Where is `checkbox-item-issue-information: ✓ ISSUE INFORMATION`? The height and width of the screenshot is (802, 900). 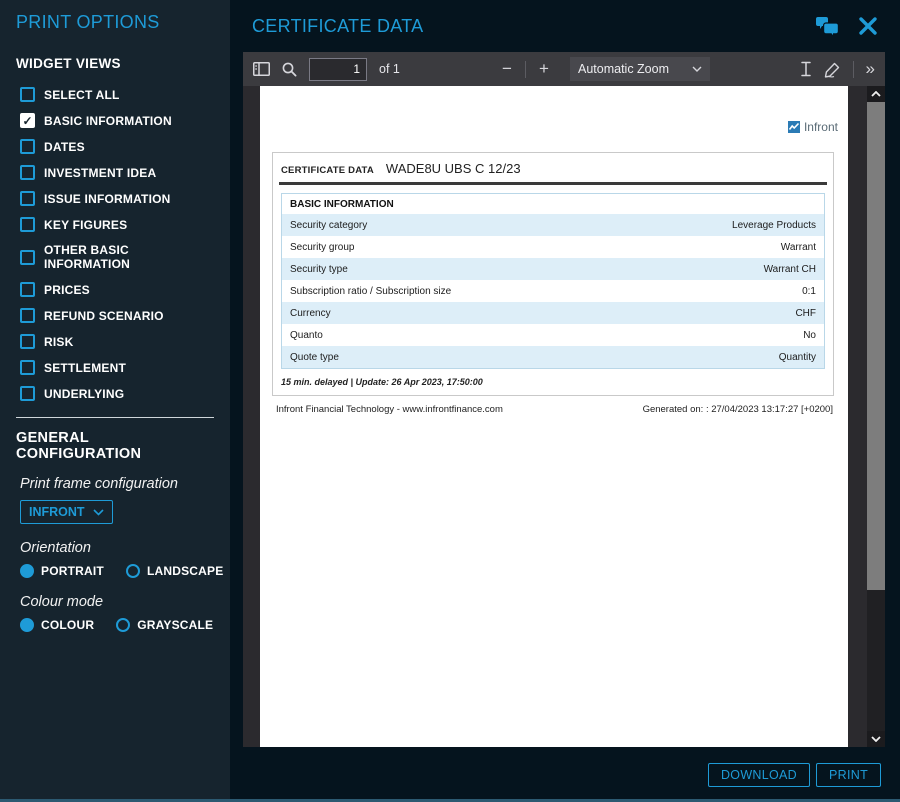 checkbox-item-issue-information: ✓ ISSUE INFORMATION is located at coordinates (117, 198).